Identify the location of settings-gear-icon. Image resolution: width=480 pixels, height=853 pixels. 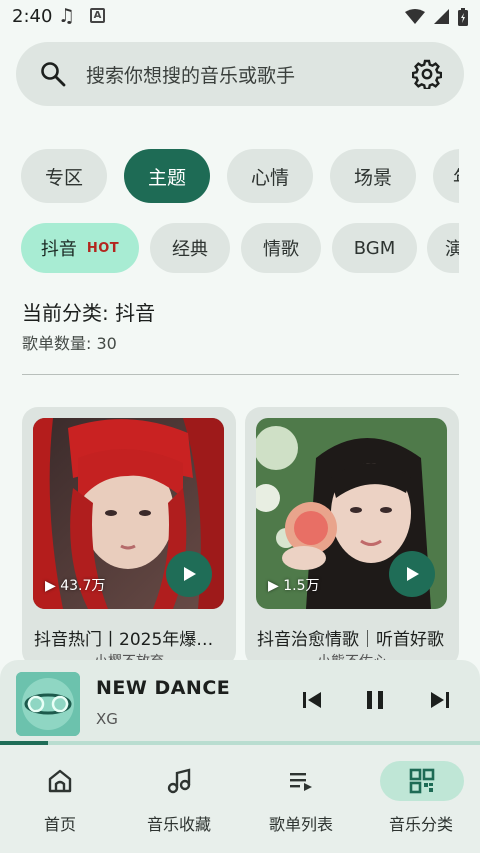
(427, 74).